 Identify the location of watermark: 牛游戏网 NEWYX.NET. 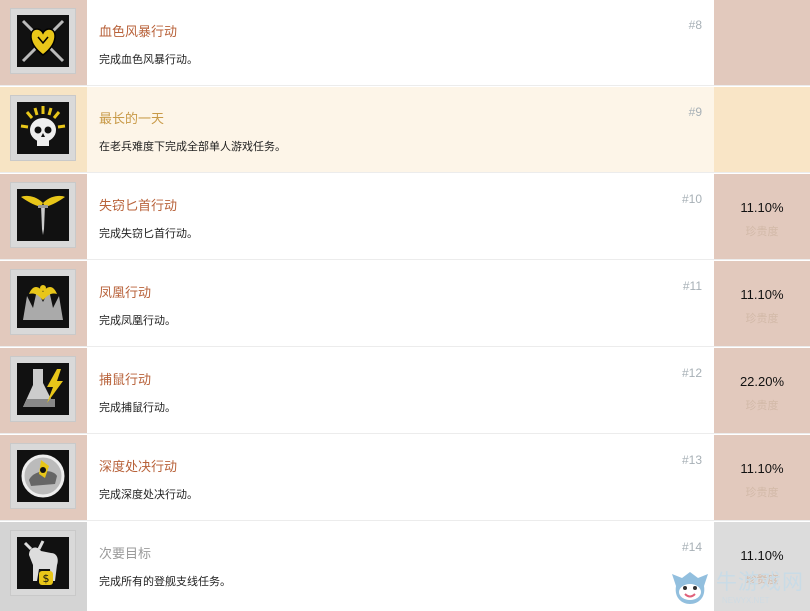
(738, 587).